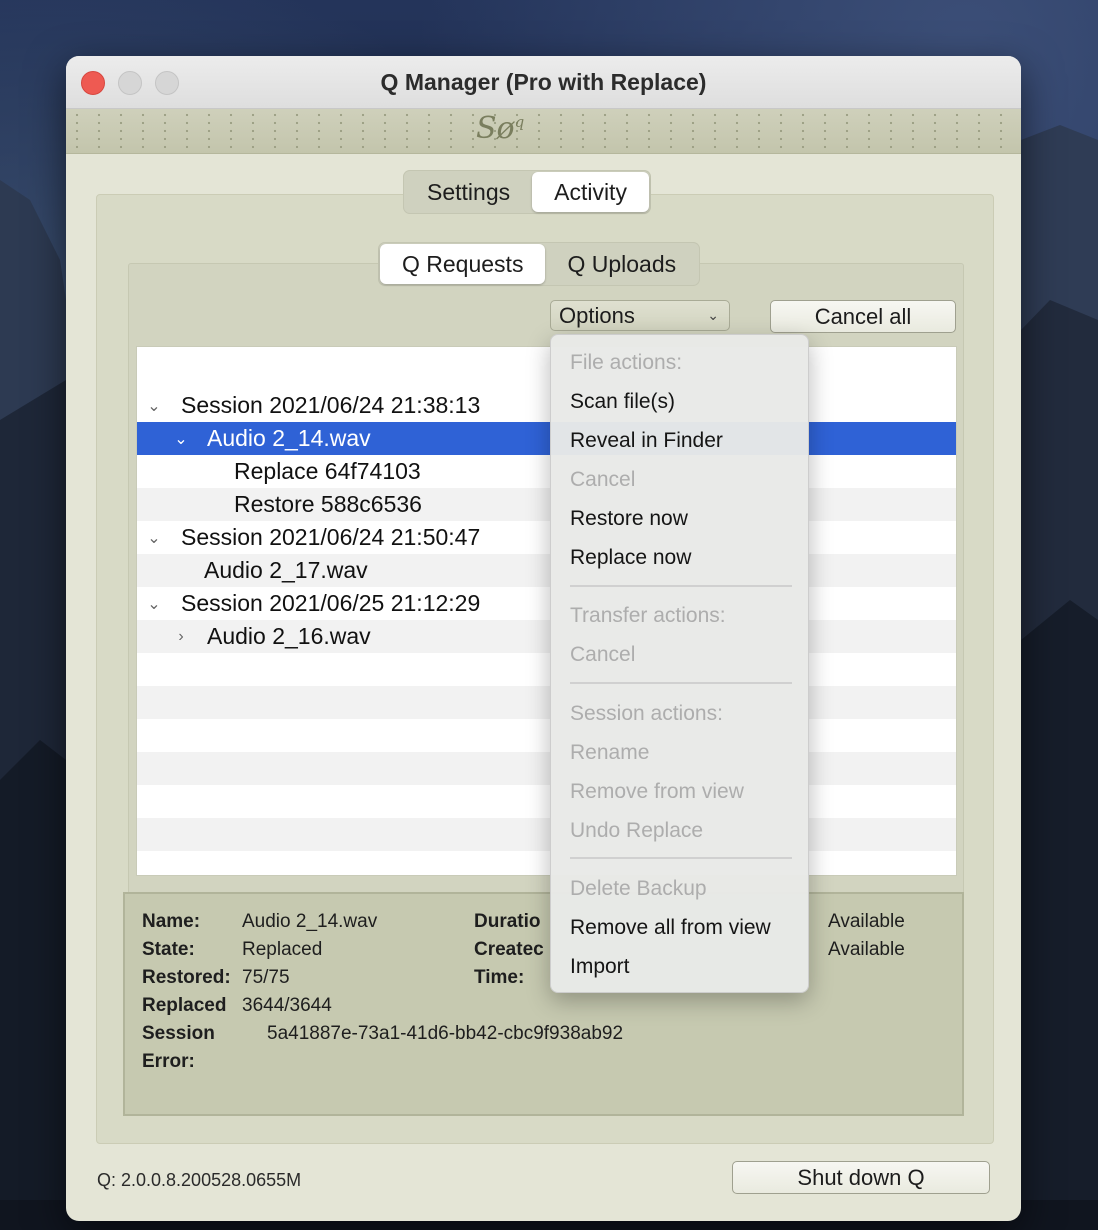 Image resolution: width=1098 pixels, height=1230 pixels. Describe the element at coordinates (600, 967) in the screenshot. I see `menu-item-import: Import` at that location.